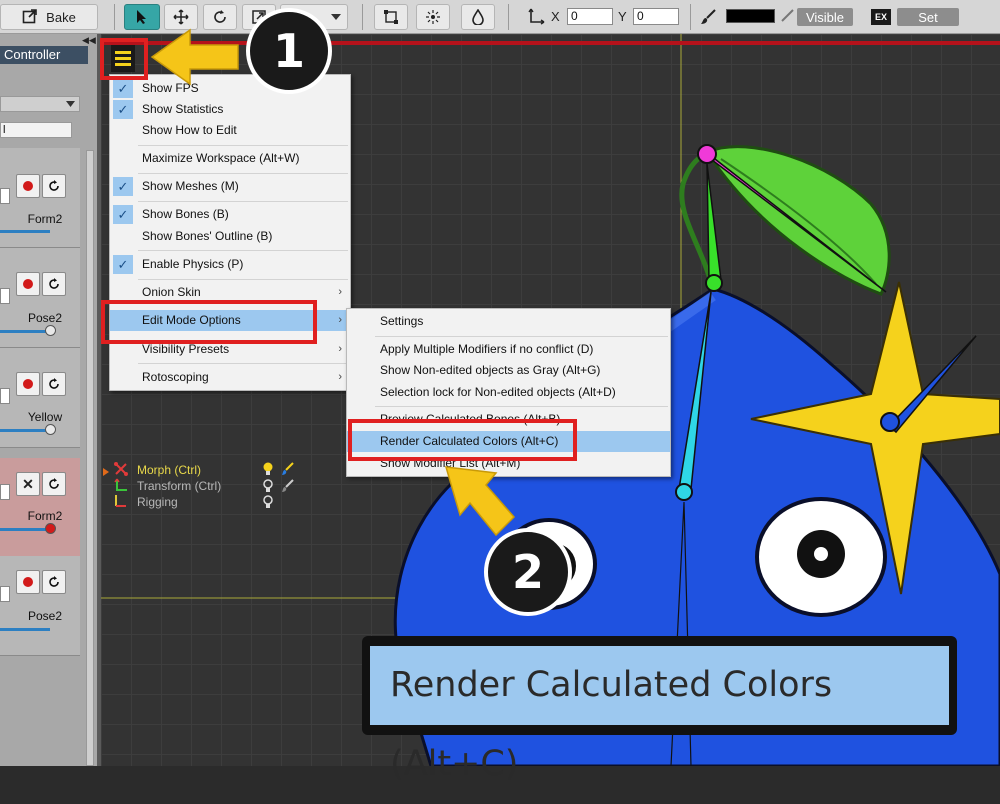 This screenshot has width=1000, height=804. What do you see at coordinates (40, 508) in the screenshot?
I see `controller-card-selected: ✕ Form2` at bounding box center [40, 508].